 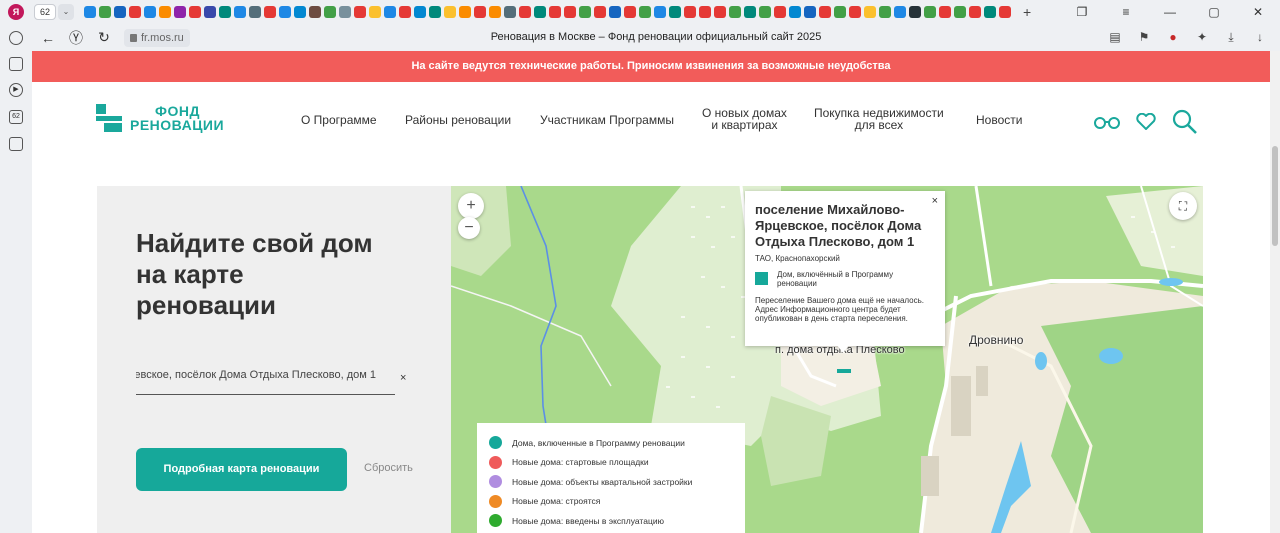 What do you see at coordinates (1107, 122) in the screenshot?
I see `accessibility-glasses-icon` at bounding box center [1107, 122].